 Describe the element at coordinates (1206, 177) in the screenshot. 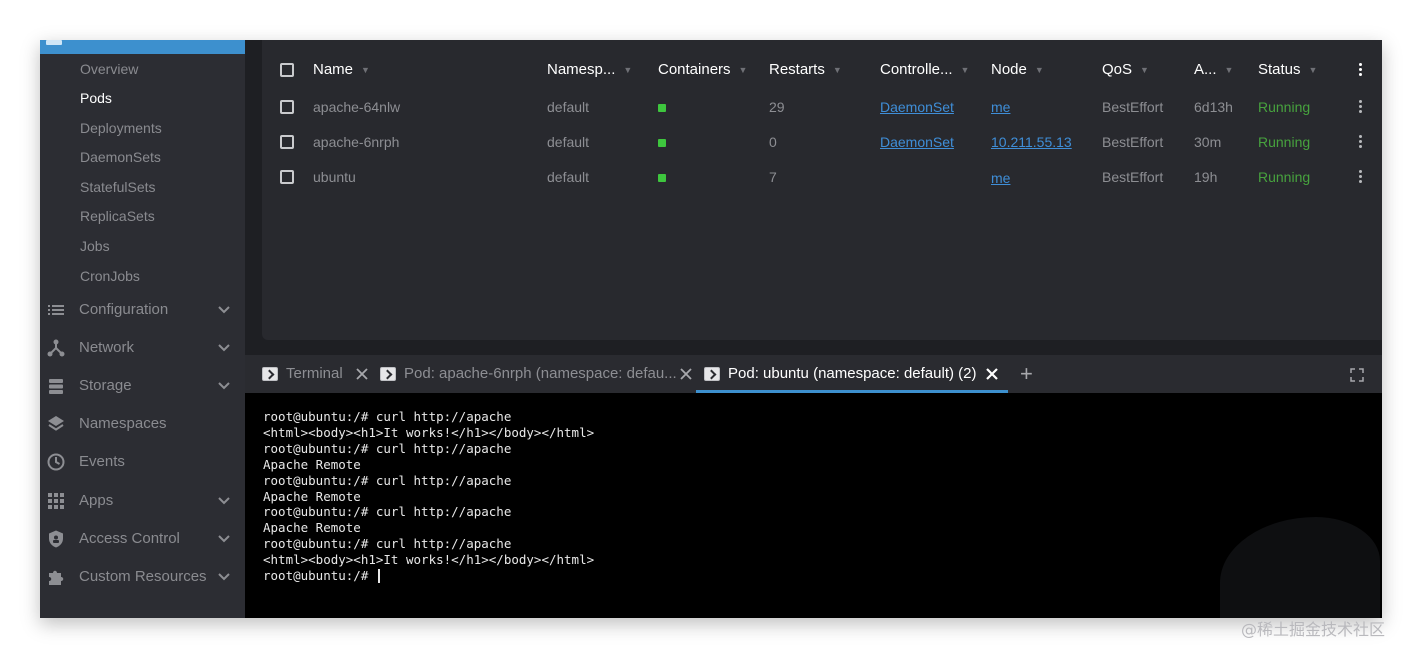

I see `pod-age: 19h` at that location.